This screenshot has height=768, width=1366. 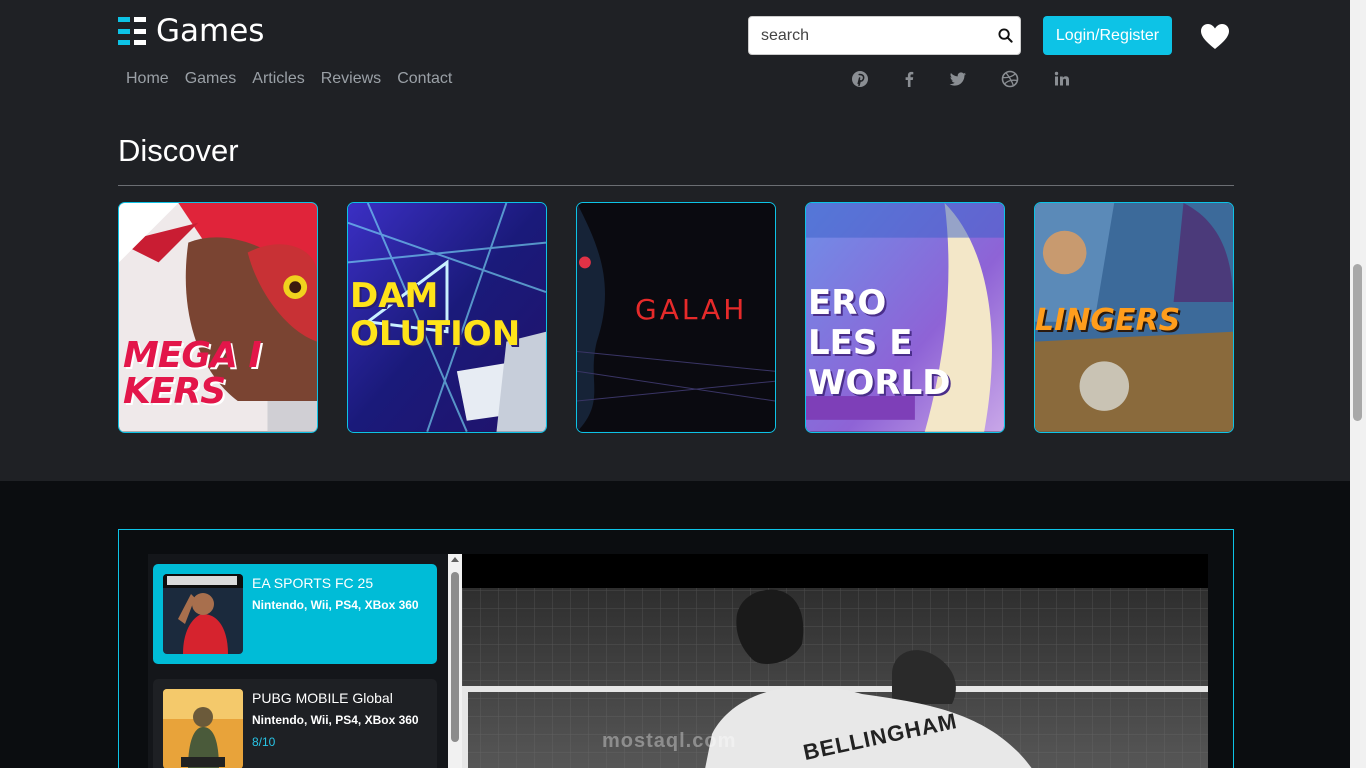 I want to click on card-caption: LINGERS, so click(x=1108, y=320).